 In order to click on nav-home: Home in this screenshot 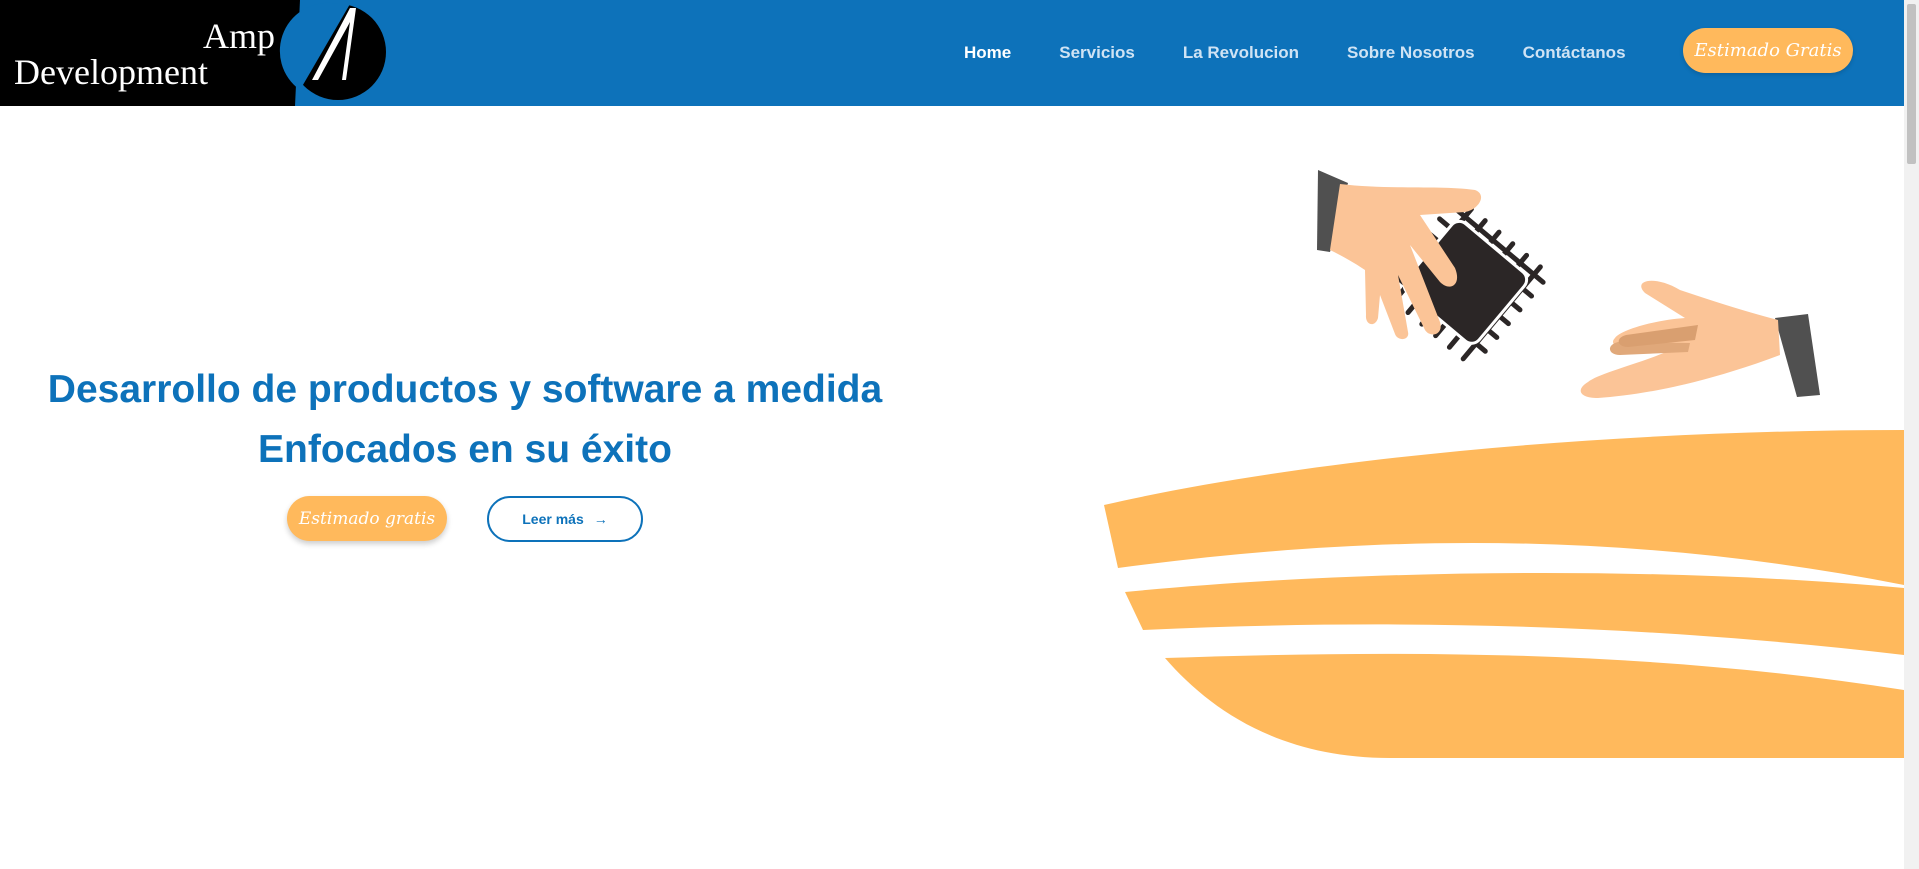, I will do `click(987, 53)`.